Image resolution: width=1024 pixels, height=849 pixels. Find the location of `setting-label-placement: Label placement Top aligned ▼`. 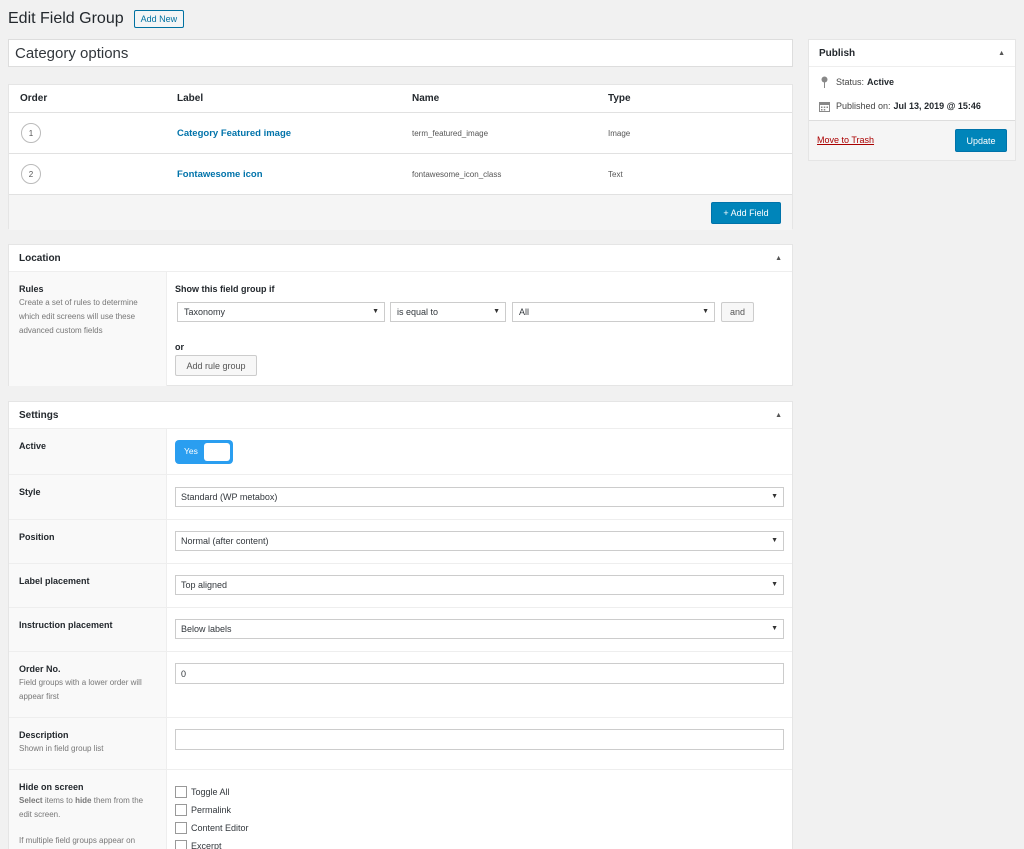

setting-label-placement: Label placement Top aligned ▼ is located at coordinates (400, 586).